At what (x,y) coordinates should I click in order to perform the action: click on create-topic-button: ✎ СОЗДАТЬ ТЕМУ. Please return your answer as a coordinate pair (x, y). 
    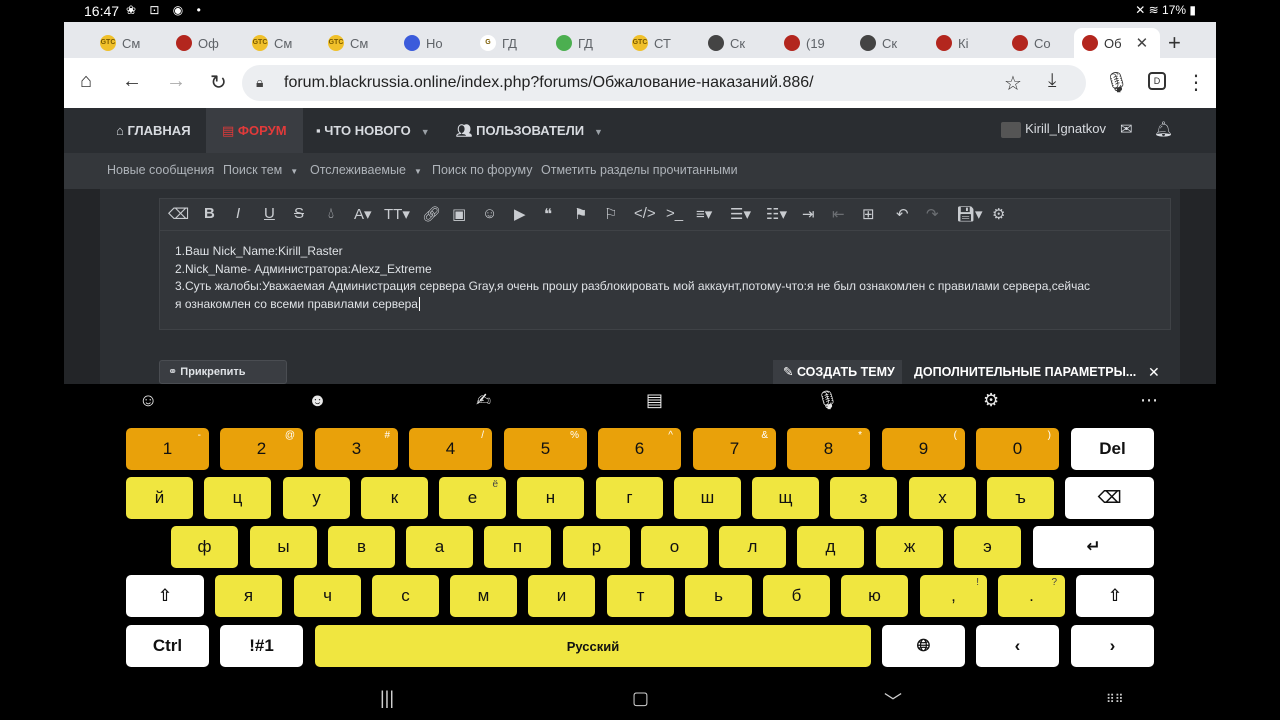
    Looking at the image, I should click on (837, 372).